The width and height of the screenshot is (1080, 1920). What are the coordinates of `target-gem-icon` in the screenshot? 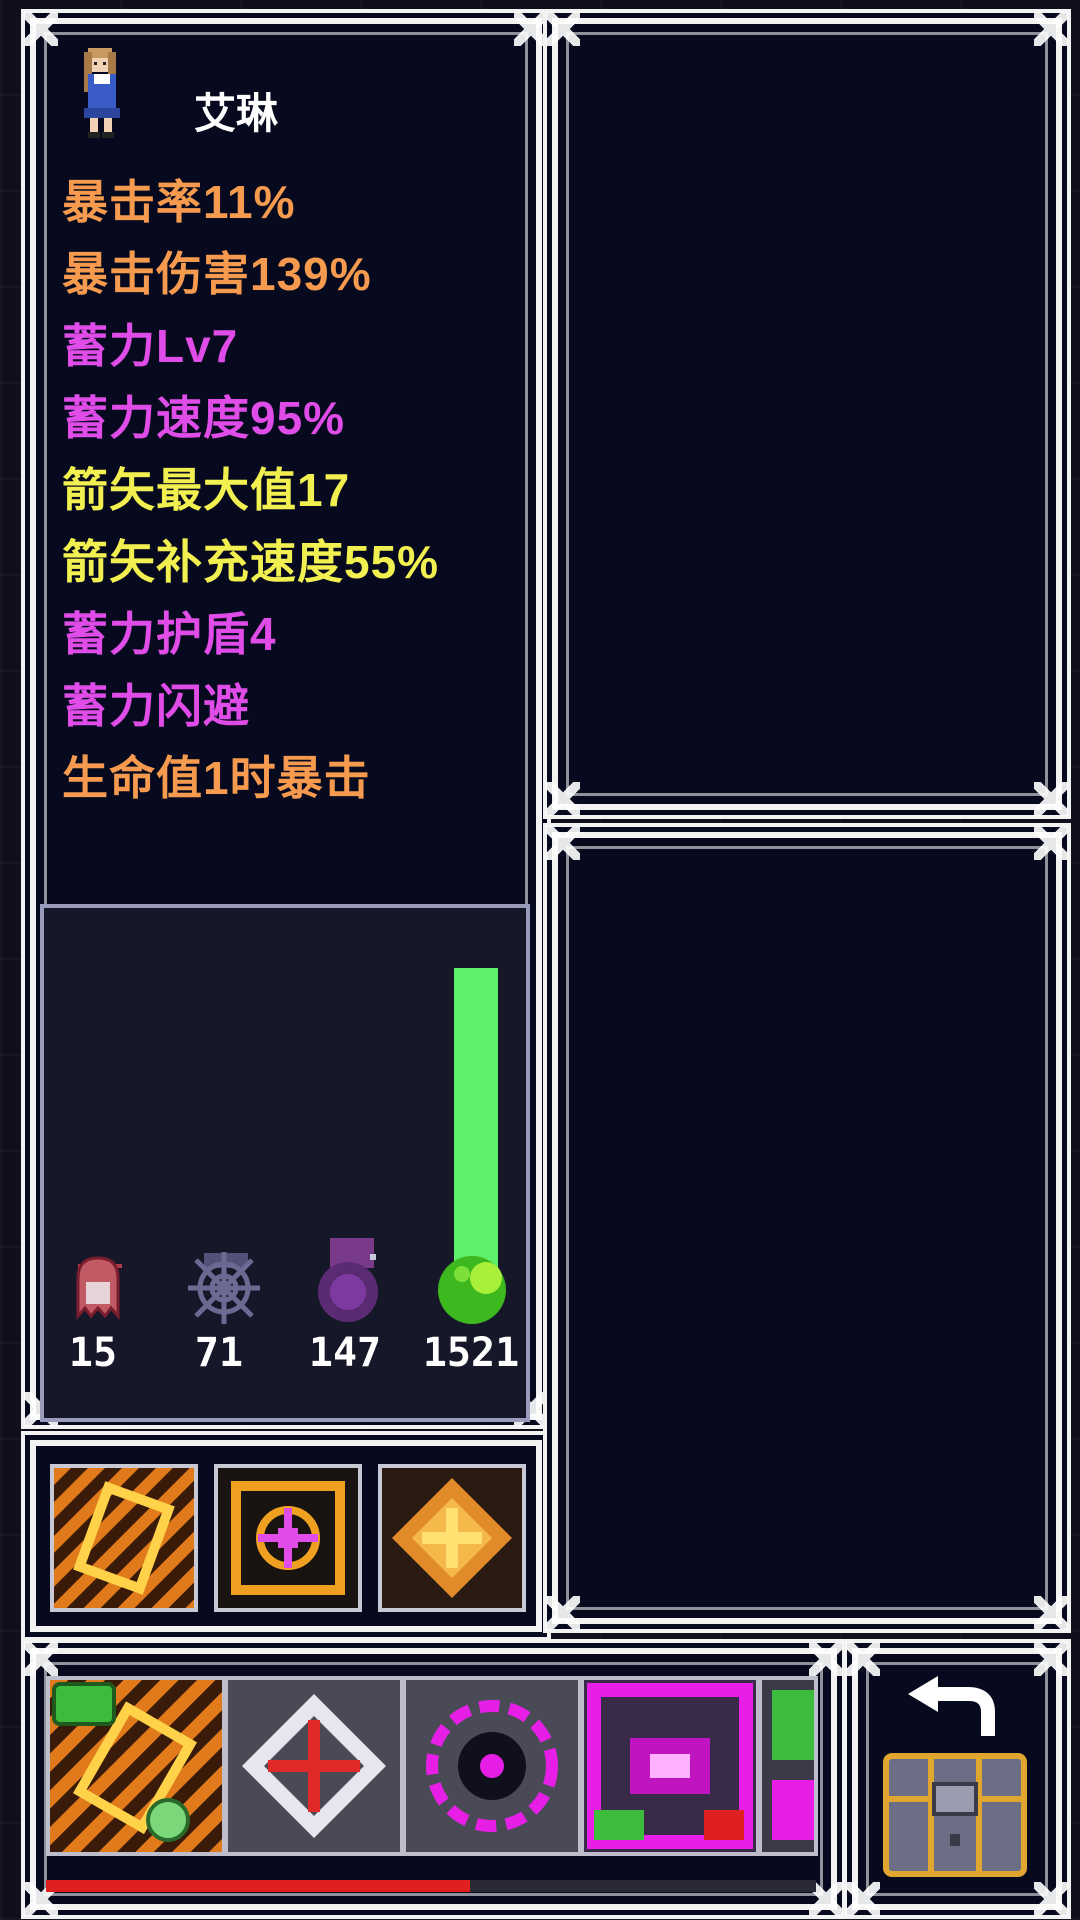 It's located at (288, 1538).